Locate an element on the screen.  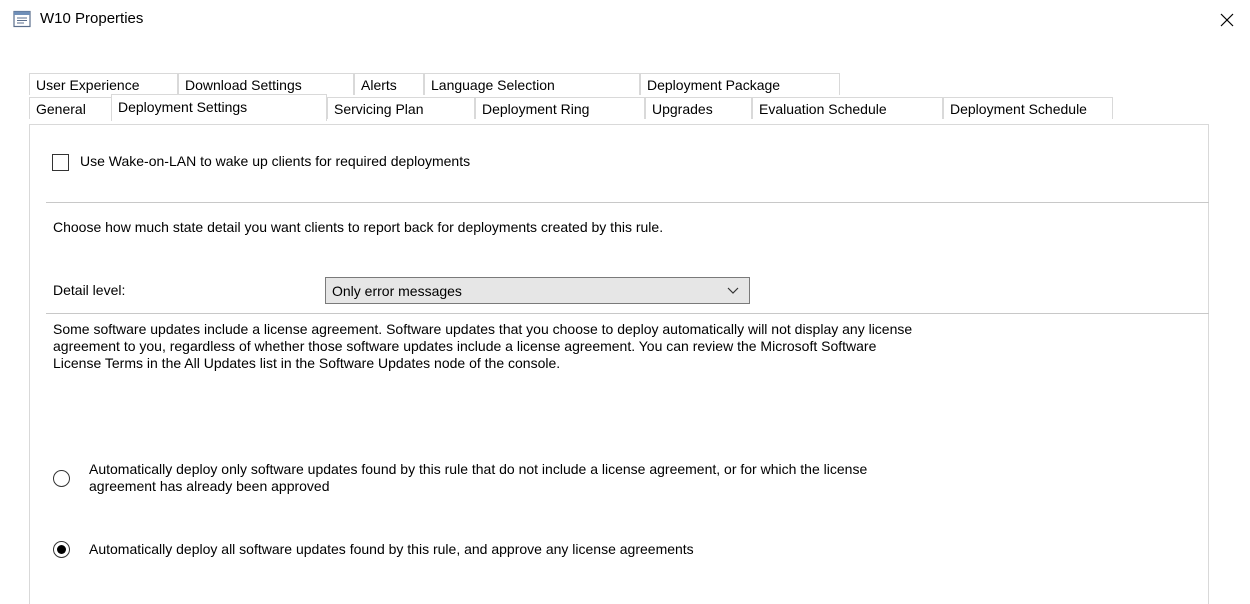
close-button is located at coordinates (1227, 20).